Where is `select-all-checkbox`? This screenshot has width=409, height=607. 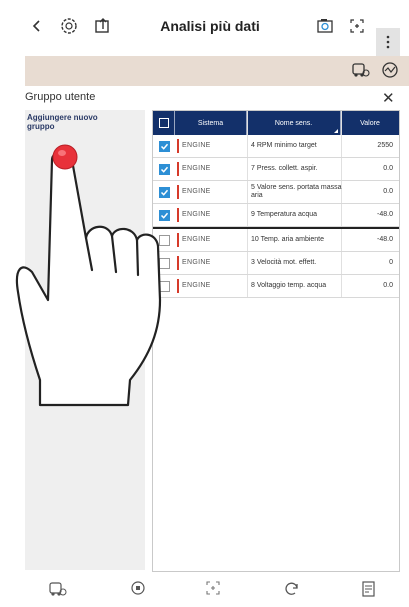 select-all-checkbox is located at coordinates (164, 123).